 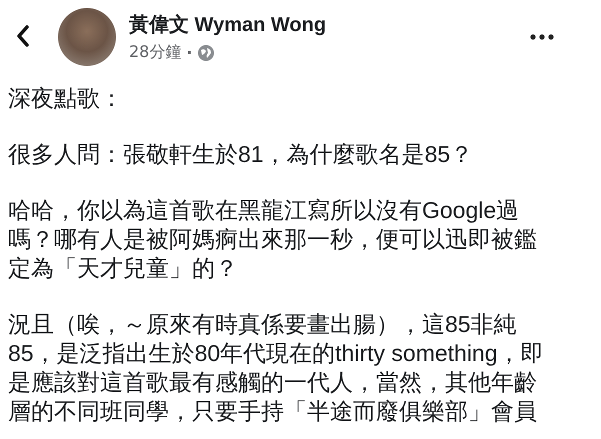 What do you see at coordinates (155, 52) in the screenshot?
I see `post-time: 28分鐘` at bounding box center [155, 52].